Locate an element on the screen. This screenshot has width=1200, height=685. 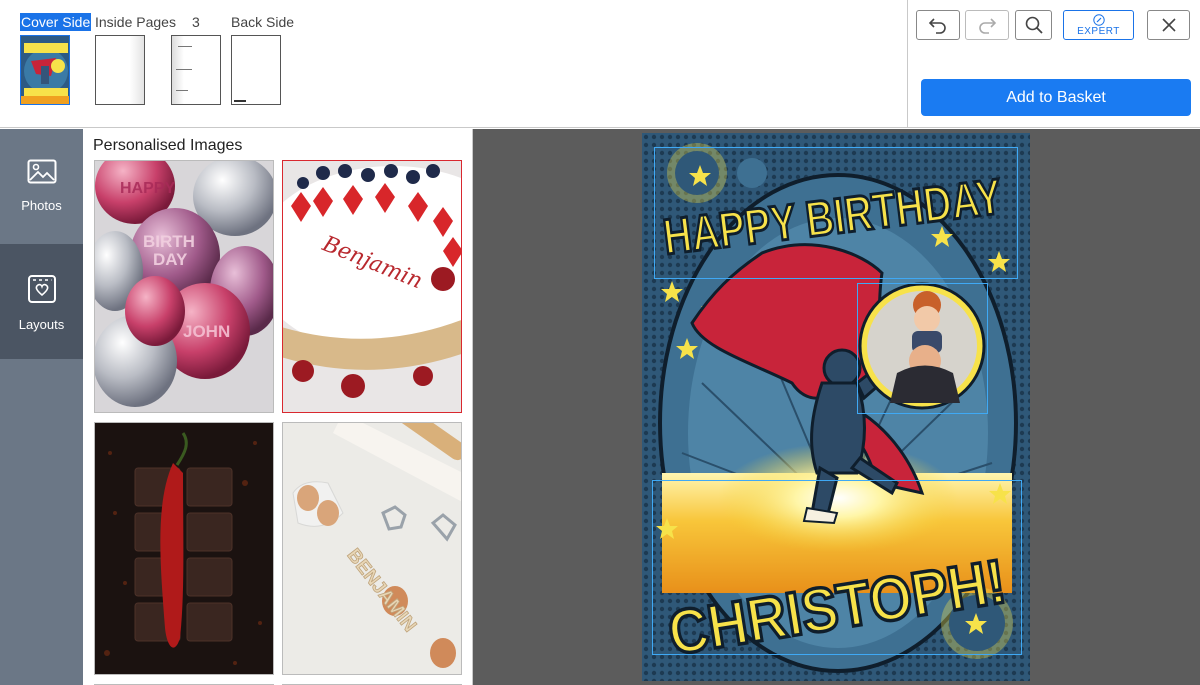
inside-right-thumbnail is located at coordinates (196, 70).